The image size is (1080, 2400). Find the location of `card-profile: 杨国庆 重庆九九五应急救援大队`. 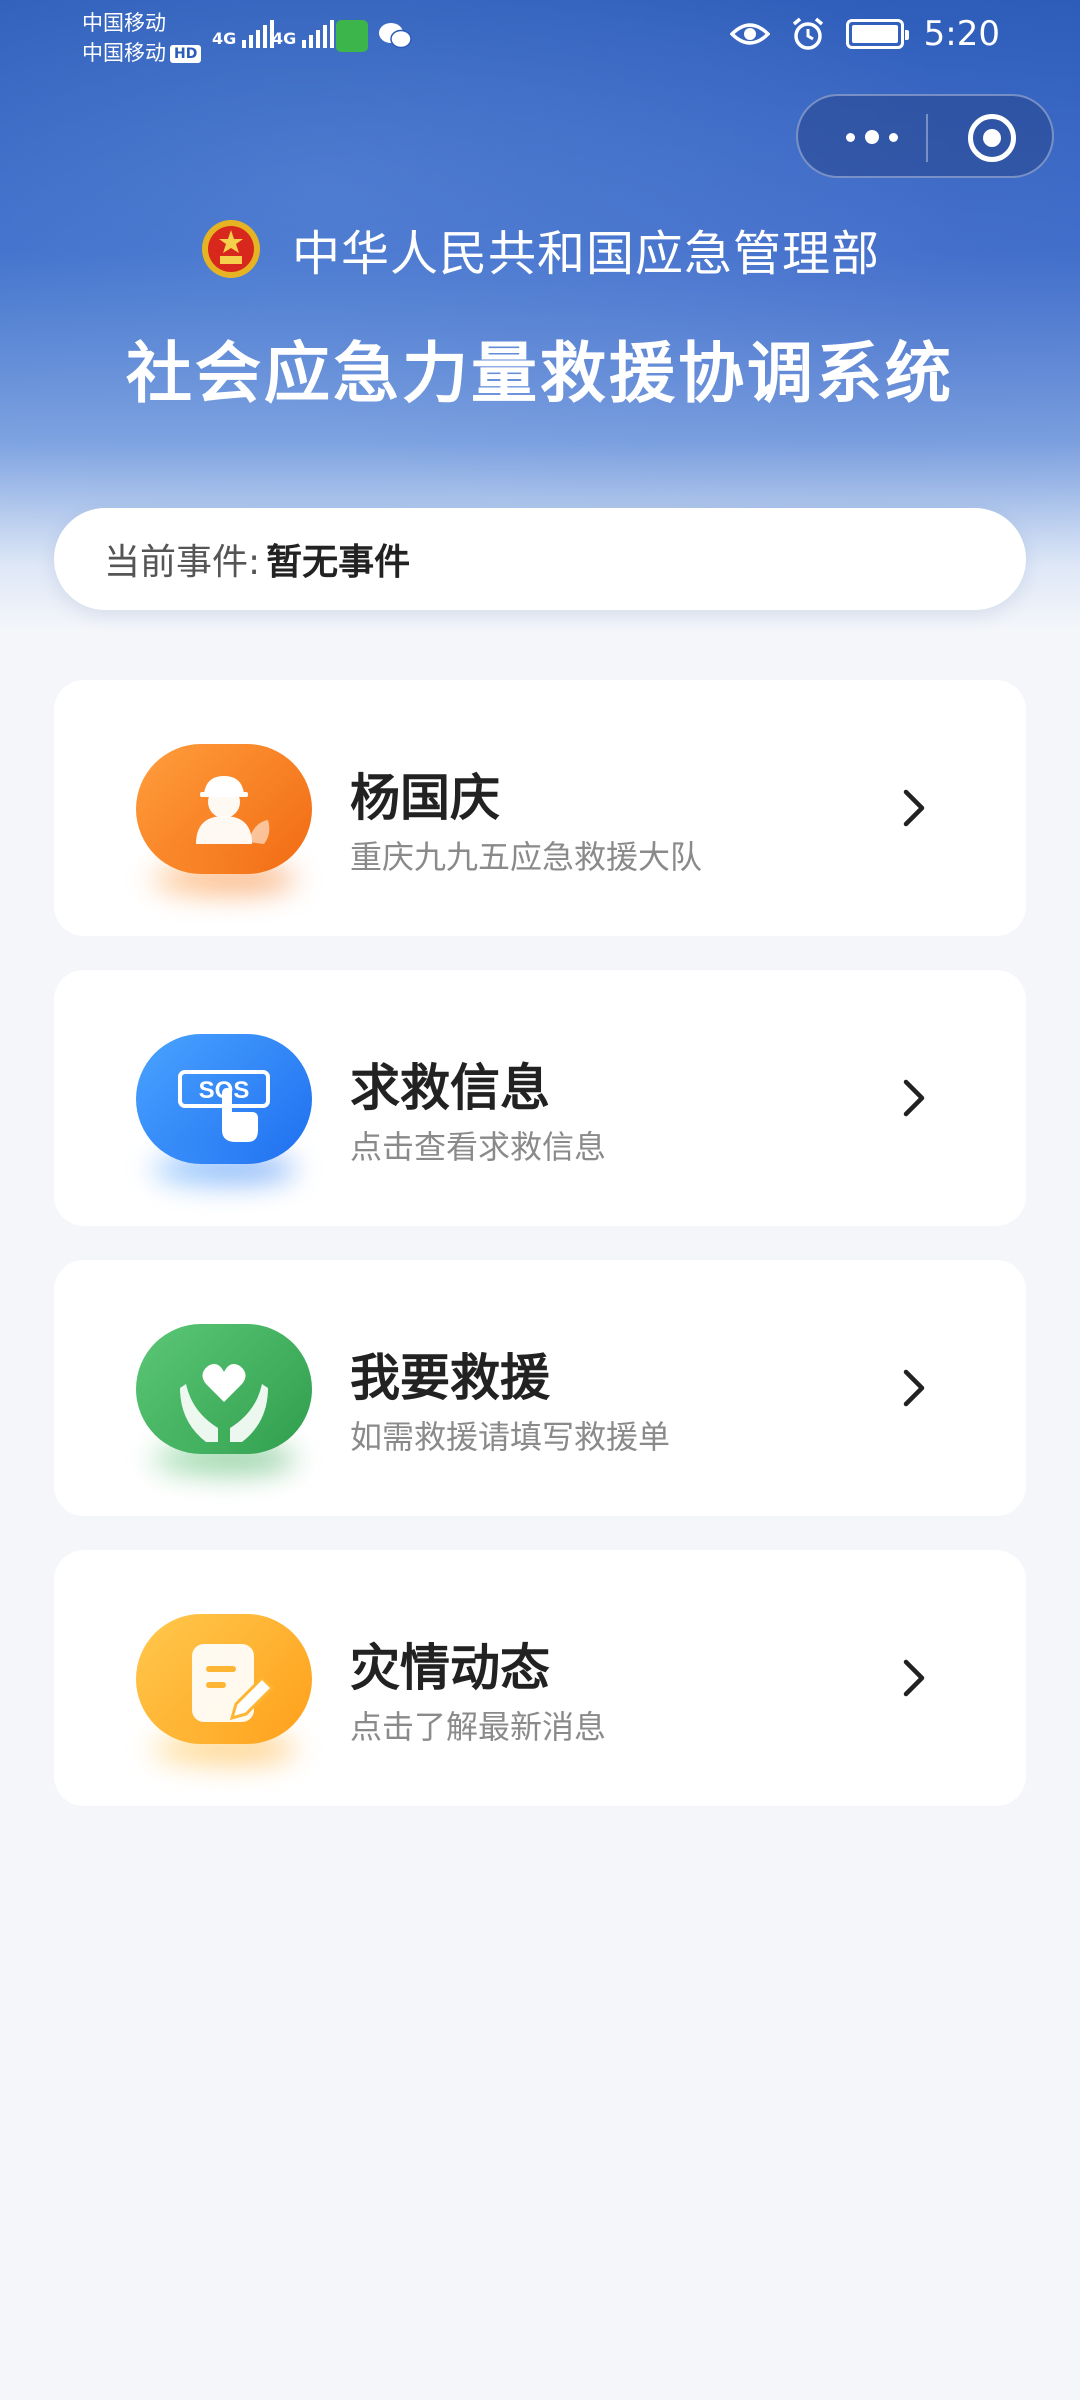

card-profile: 杨国庆 重庆九九五应急救援大队 is located at coordinates (540, 808).